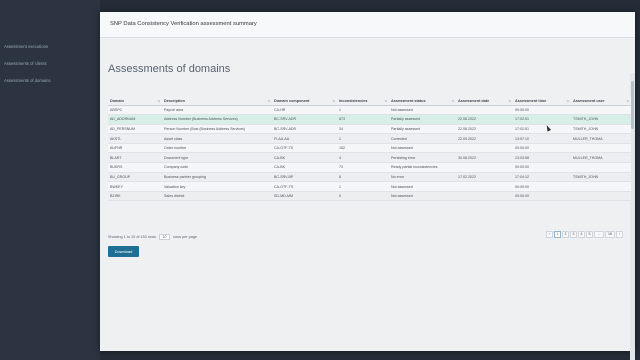 This screenshot has height=360, width=640. Describe the element at coordinates (135, 101) in the screenshot. I see `column-header-domain: Domain ⇅` at that location.